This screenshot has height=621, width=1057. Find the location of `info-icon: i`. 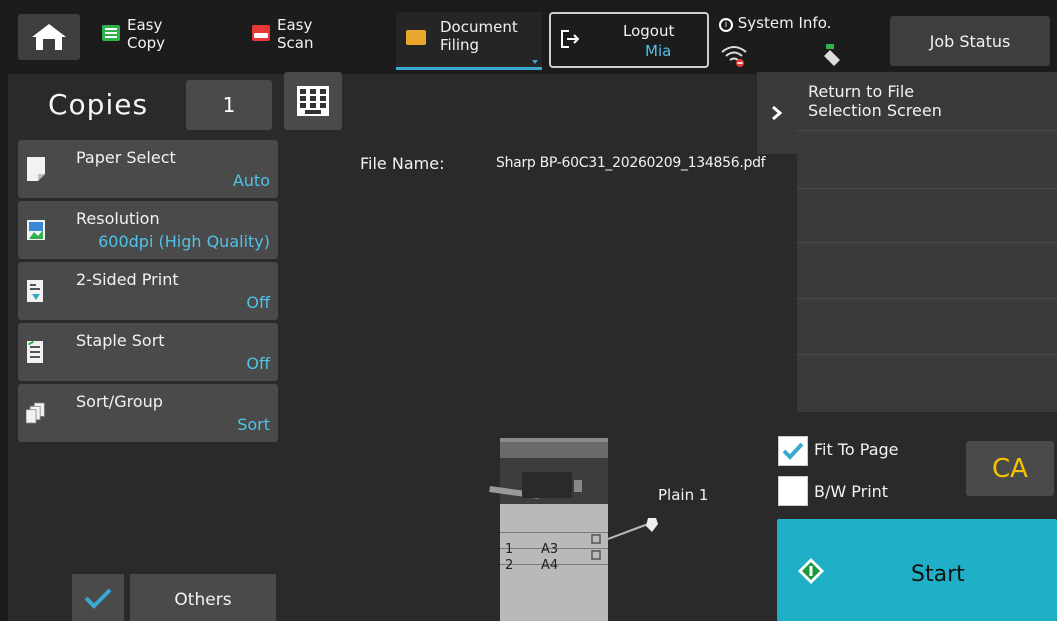

info-icon: i is located at coordinates (726, 25).